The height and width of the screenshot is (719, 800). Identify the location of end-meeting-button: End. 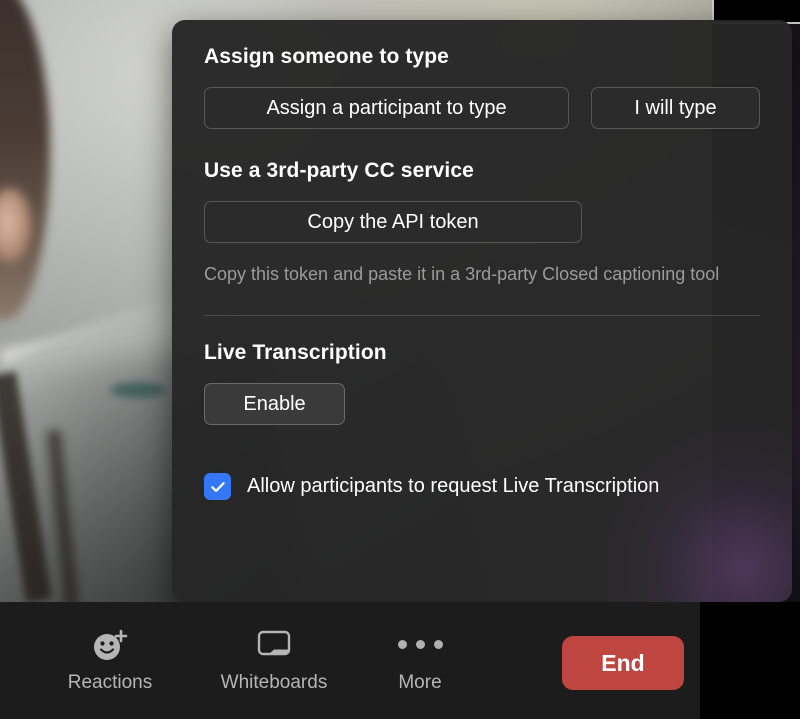
(623, 663).